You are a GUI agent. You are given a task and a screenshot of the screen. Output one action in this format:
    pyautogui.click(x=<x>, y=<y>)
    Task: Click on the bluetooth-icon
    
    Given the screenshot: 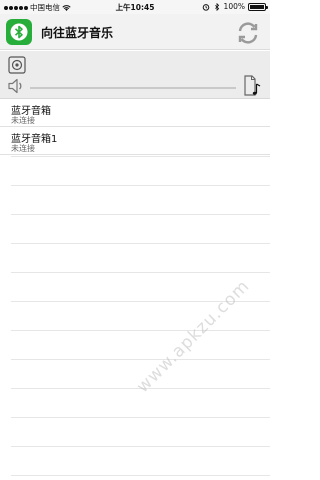 What is the action you would take?
    pyautogui.click(x=19, y=32)
    